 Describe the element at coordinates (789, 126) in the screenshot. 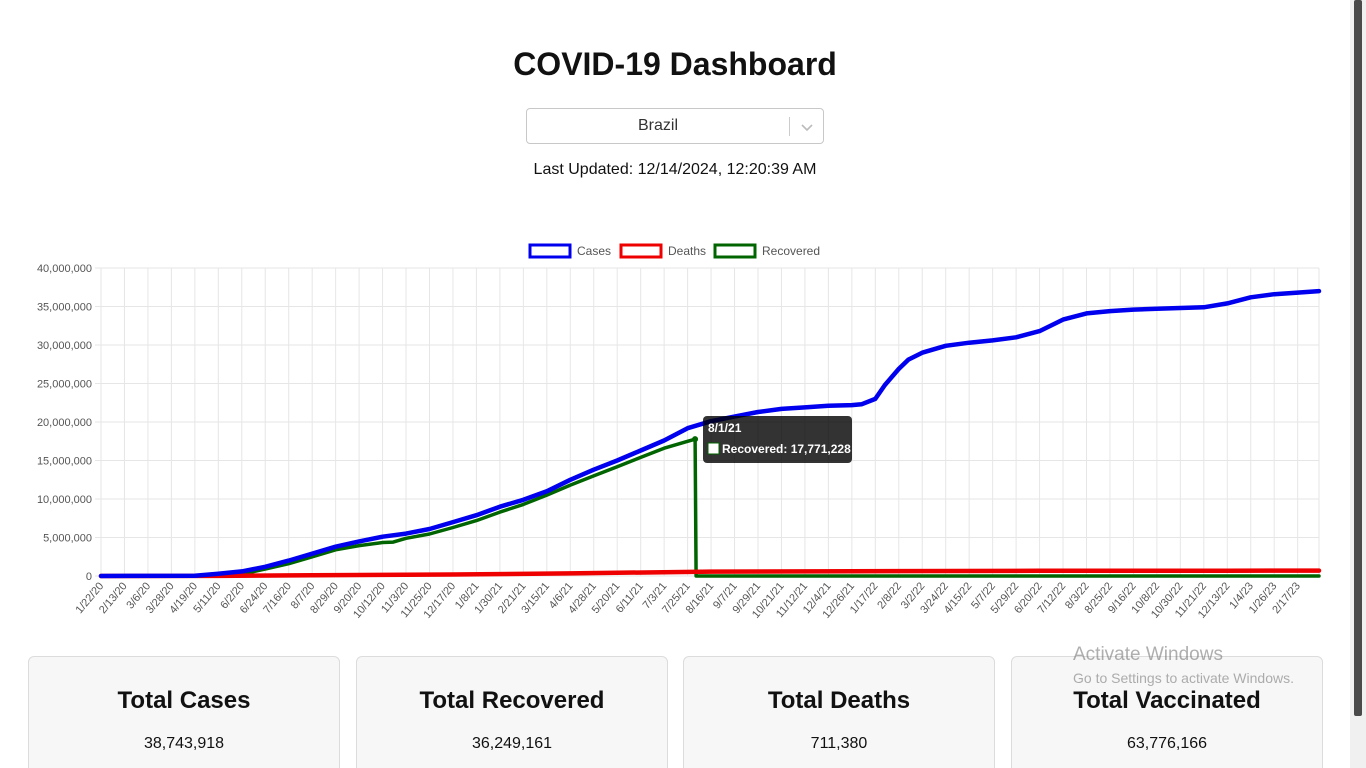

I see `select-separator` at that location.